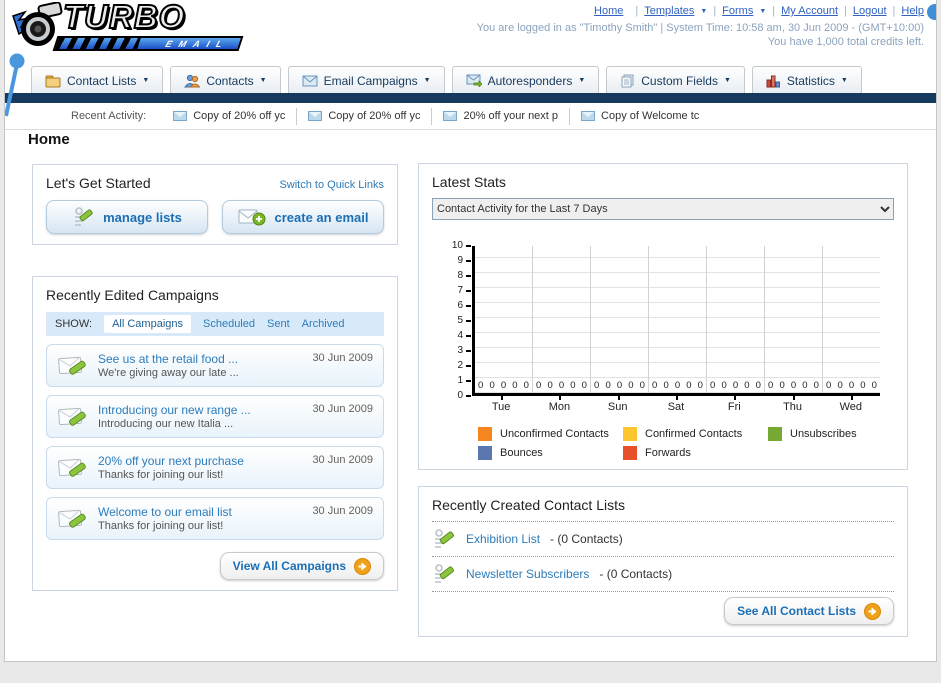 The height and width of the screenshot is (683, 941). Describe the element at coordinates (806, 80) in the screenshot. I see `tab-statistics: Statistics ▼` at that location.